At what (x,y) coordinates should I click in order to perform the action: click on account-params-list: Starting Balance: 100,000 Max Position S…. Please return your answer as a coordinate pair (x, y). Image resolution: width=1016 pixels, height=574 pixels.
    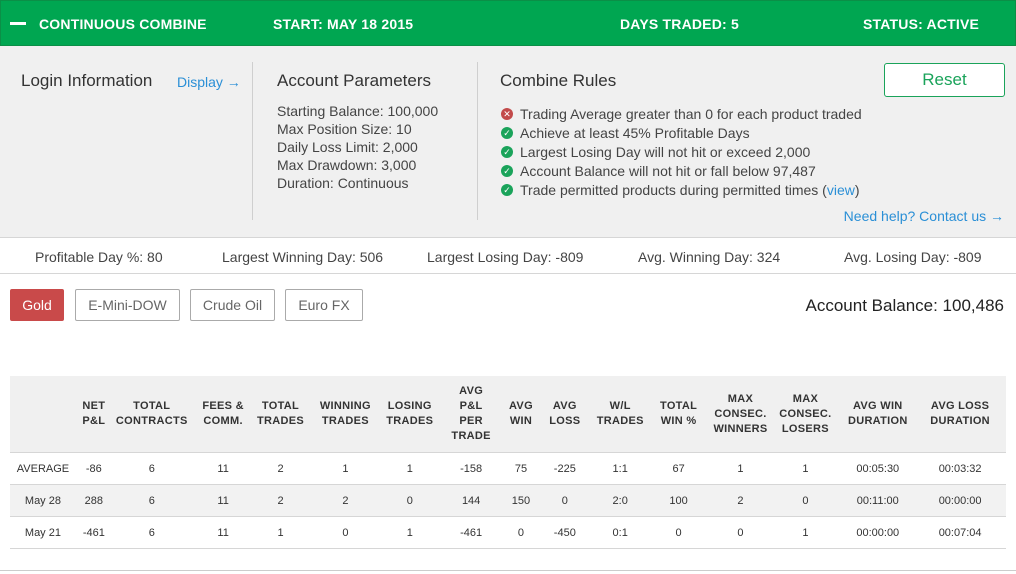
    Looking at the image, I should click on (357, 147).